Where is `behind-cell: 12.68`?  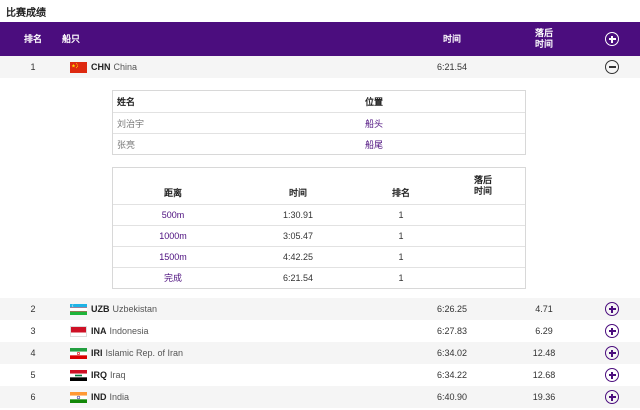 behind-cell: 12.68 is located at coordinates (544, 375).